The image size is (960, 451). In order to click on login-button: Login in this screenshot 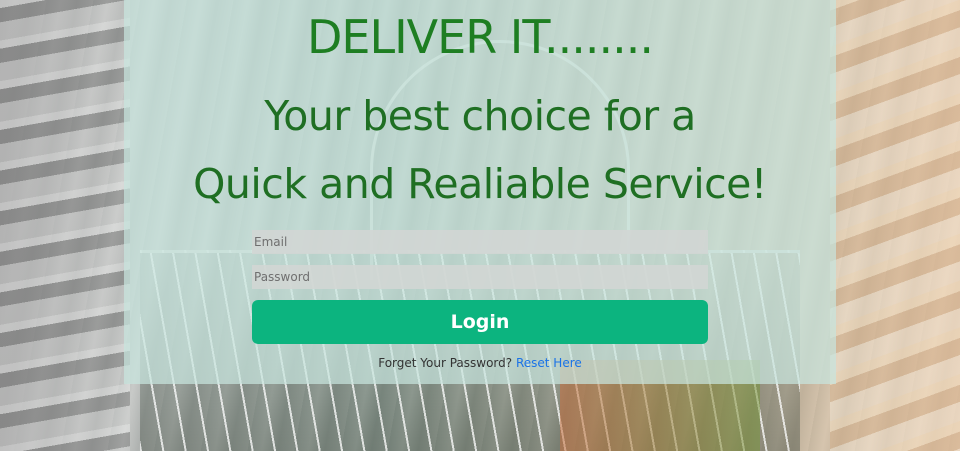, I will do `click(480, 322)`.